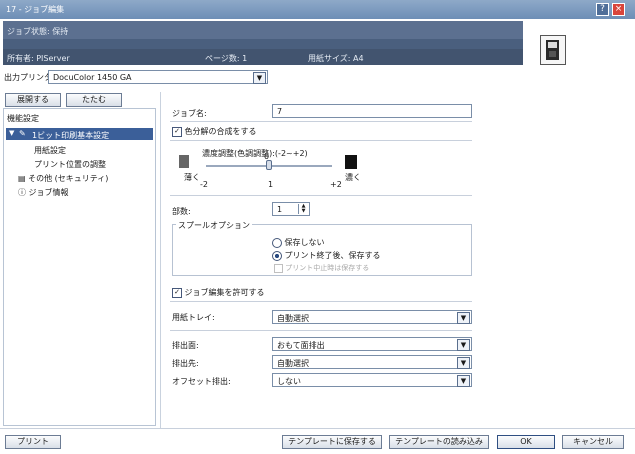  I want to click on paper-tray-label: 用紙トレイ:, so click(193, 317).